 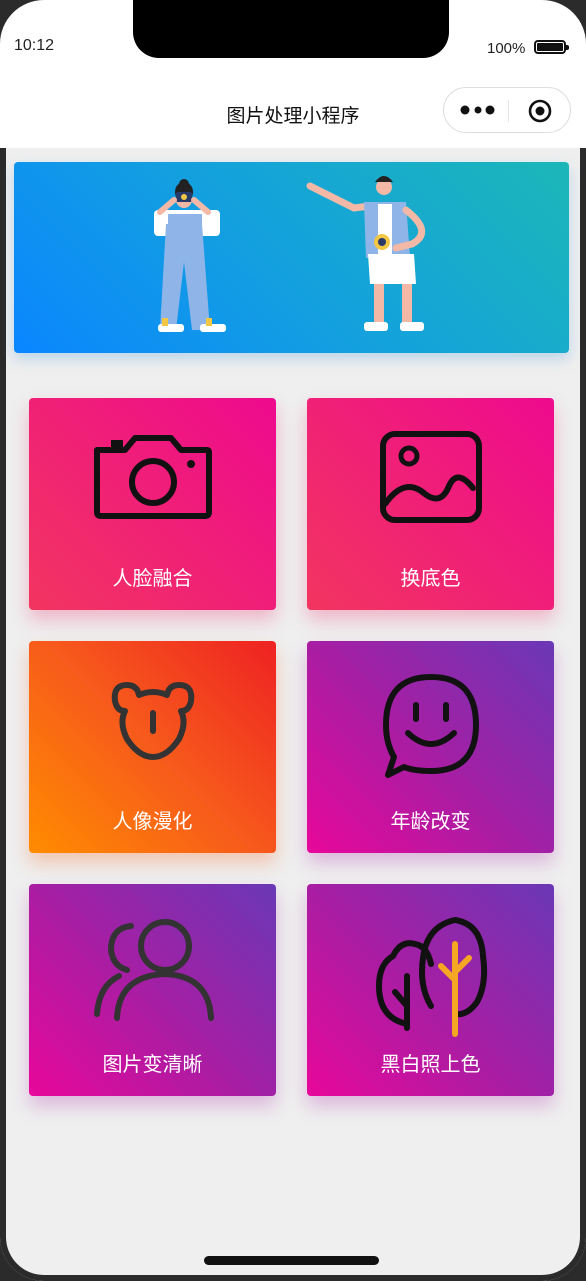 I want to click on woman-photographer-figure, so click(x=190, y=255).